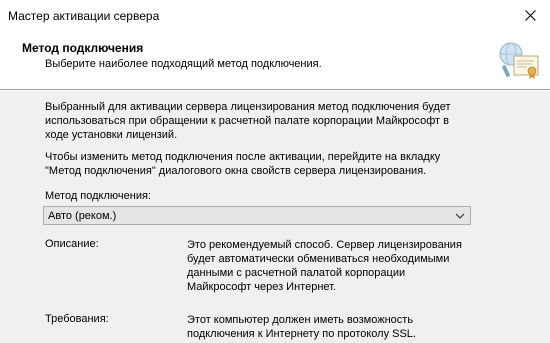 This screenshot has height=343, width=550. What do you see at coordinates (82, 216) in the screenshot?
I see `connection-method-value: Авто (реком.)` at bounding box center [82, 216].